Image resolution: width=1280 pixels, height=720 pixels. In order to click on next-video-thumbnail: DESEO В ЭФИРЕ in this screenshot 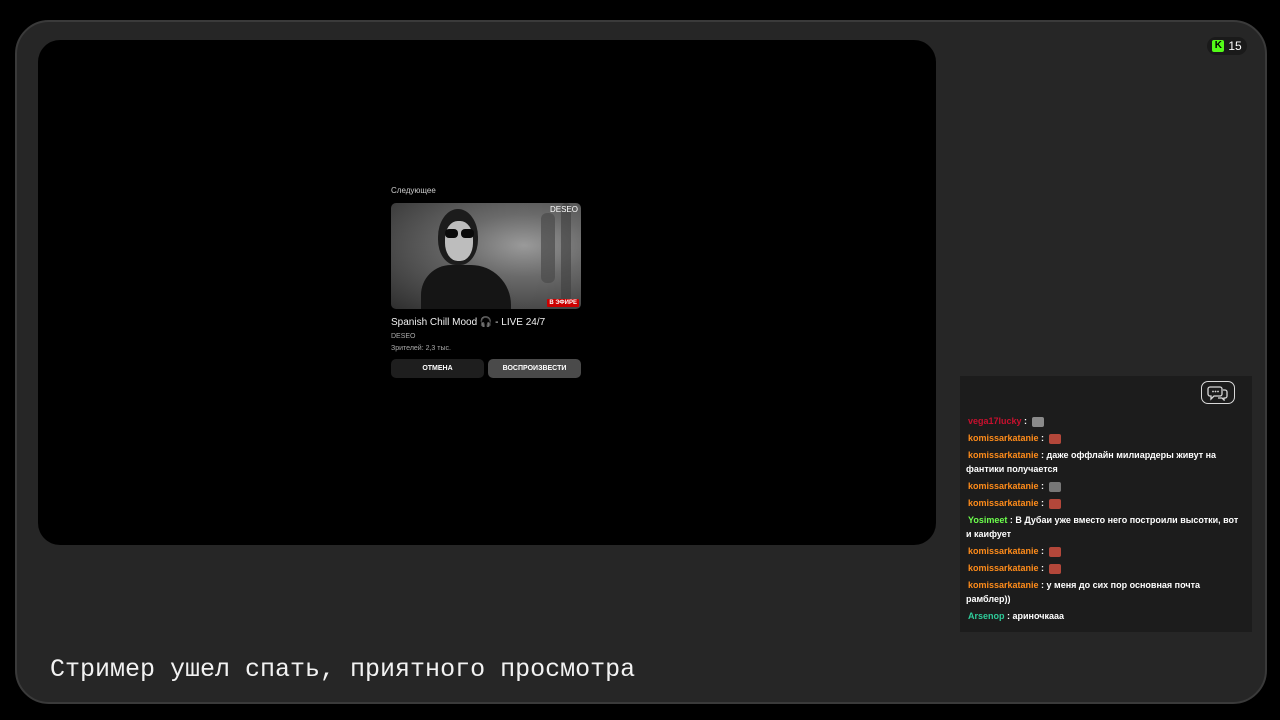, I will do `click(486, 256)`.